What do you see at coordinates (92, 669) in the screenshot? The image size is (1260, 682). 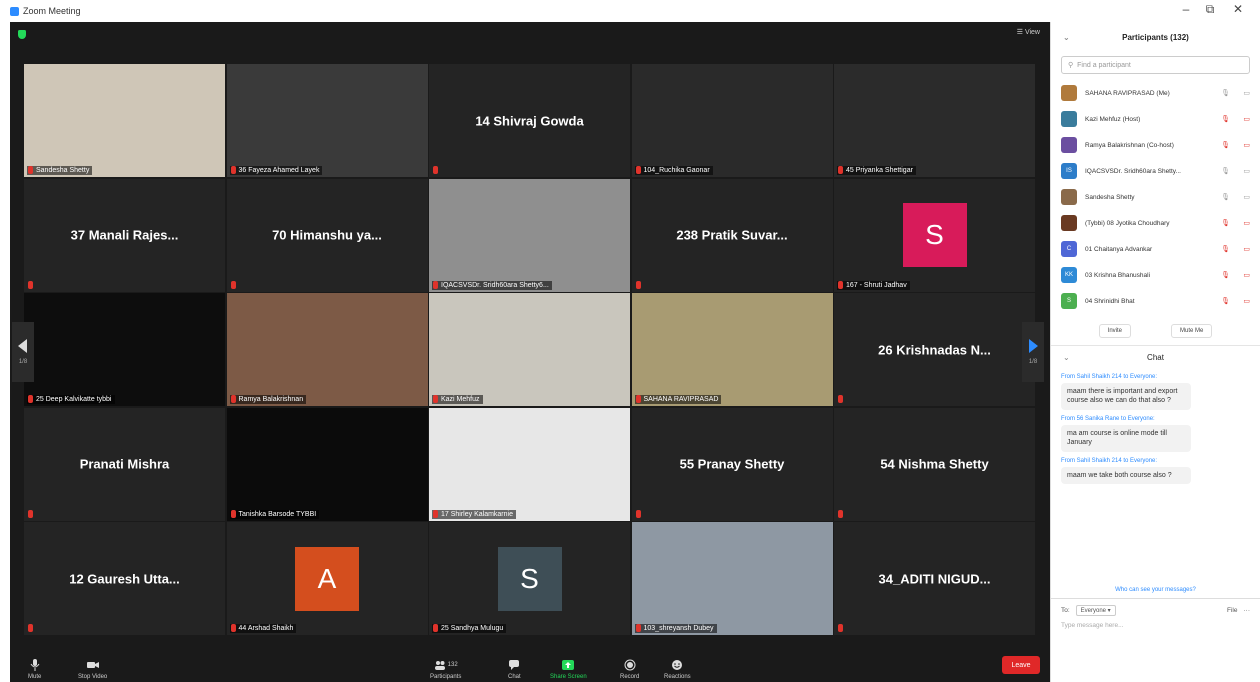 I see `stop-video-button: Stop Video` at bounding box center [92, 669].